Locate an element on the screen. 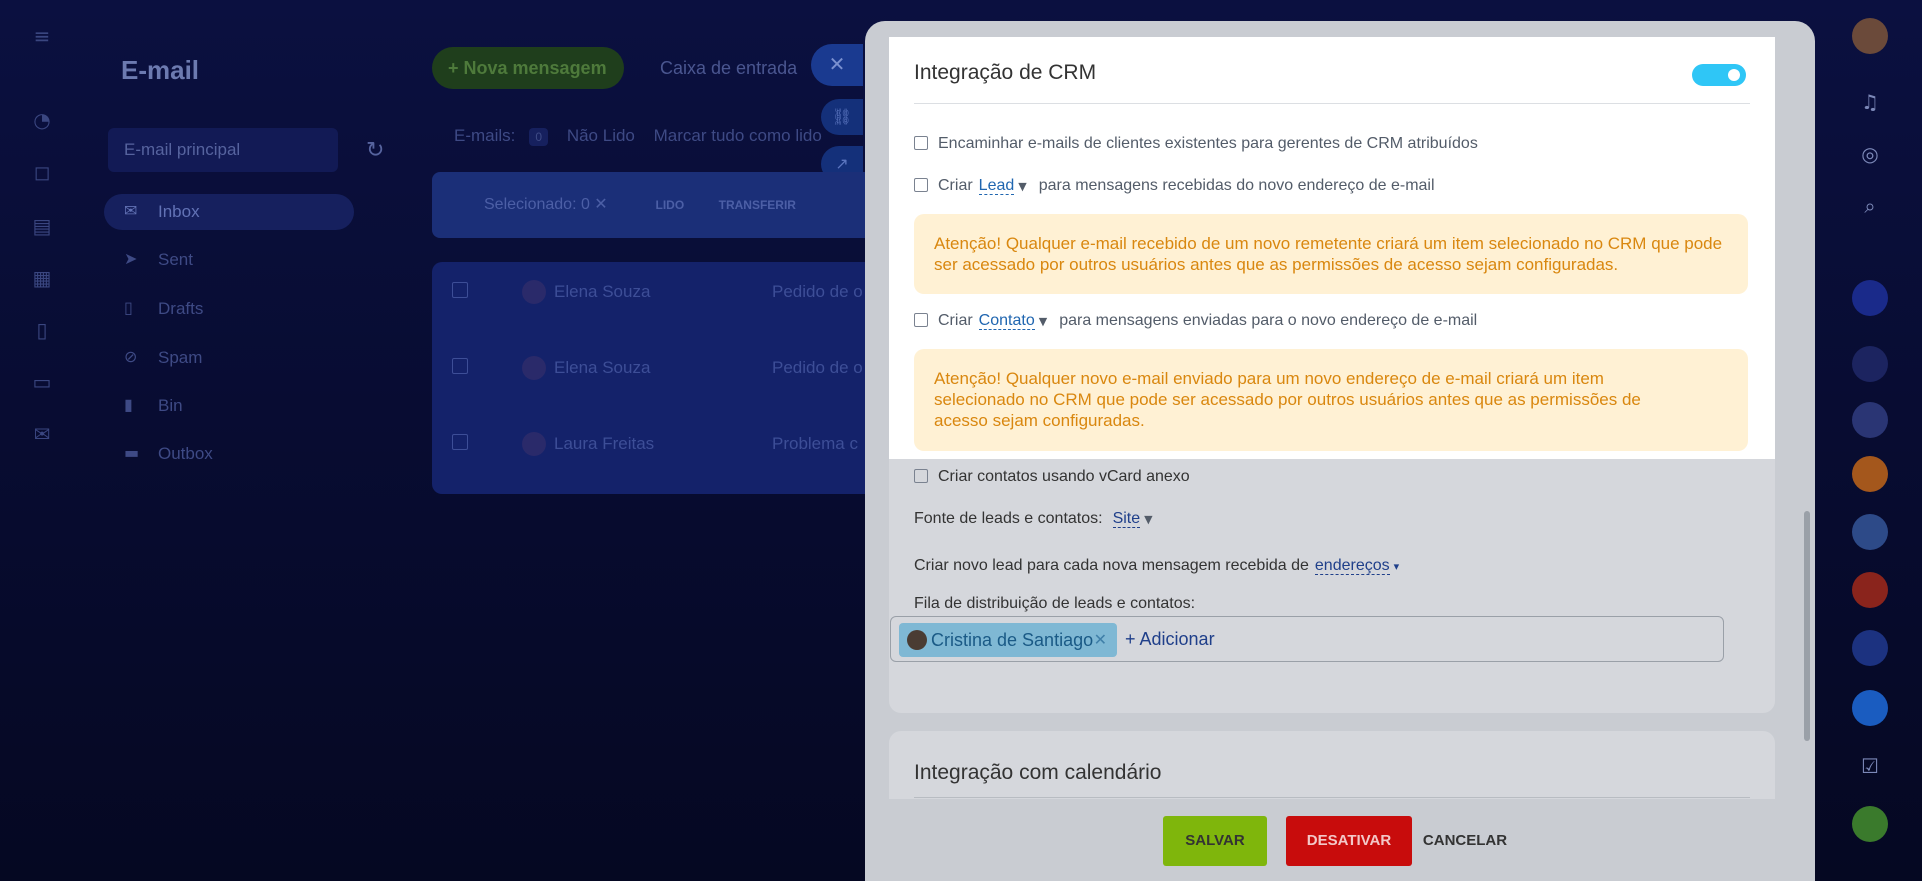 The width and height of the screenshot is (1922, 881). folder-outbox: ▬ Outbox is located at coordinates (229, 454).